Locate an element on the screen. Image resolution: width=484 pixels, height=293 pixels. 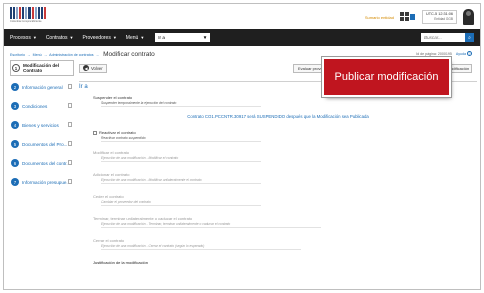
option-title: Cerrar el contrato is located at coordinates (109, 240).